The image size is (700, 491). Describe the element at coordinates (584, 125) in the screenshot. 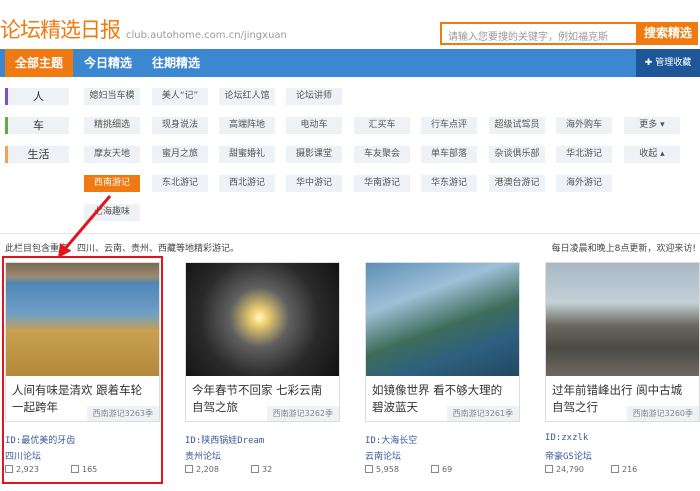

I see `tag-button: 海外购车` at that location.